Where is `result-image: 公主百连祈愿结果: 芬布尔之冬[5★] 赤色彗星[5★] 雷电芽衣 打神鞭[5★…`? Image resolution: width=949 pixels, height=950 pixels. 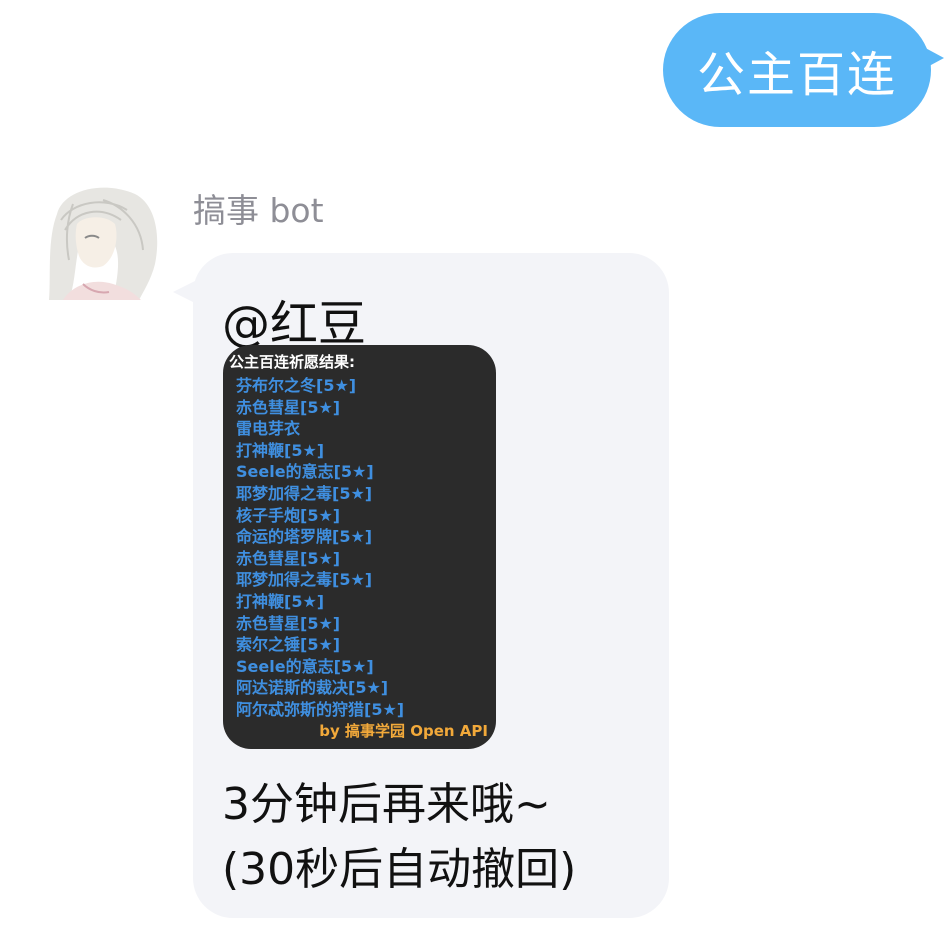
result-image: 公主百连祈愿结果: 芬布尔之冬[5★] 赤色彗星[5★] 雷电芽衣 打神鞭[5★… is located at coordinates (359, 547).